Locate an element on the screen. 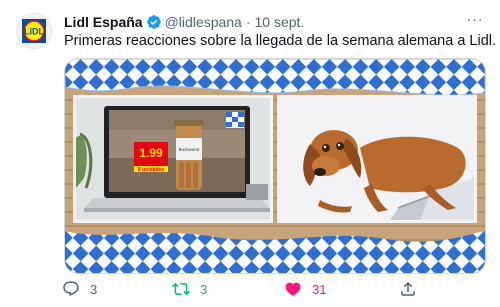 Image resolution: width=500 pixels, height=307 pixels. retweet-button: 3 is located at coordinates (189, 289).